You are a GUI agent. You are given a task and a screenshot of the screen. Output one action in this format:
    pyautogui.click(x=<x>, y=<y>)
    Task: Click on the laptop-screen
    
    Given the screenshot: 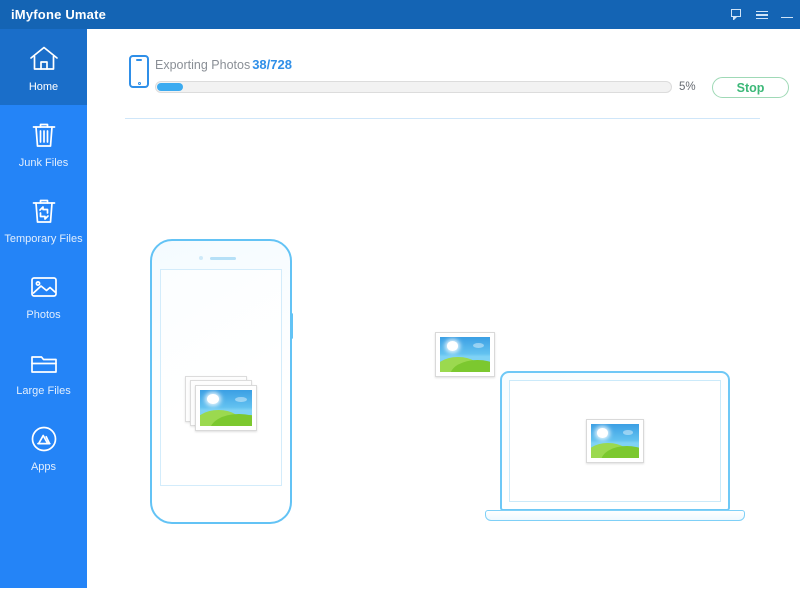 What is the action you would take?
    pyautogui.click(x=615, y=441)
    